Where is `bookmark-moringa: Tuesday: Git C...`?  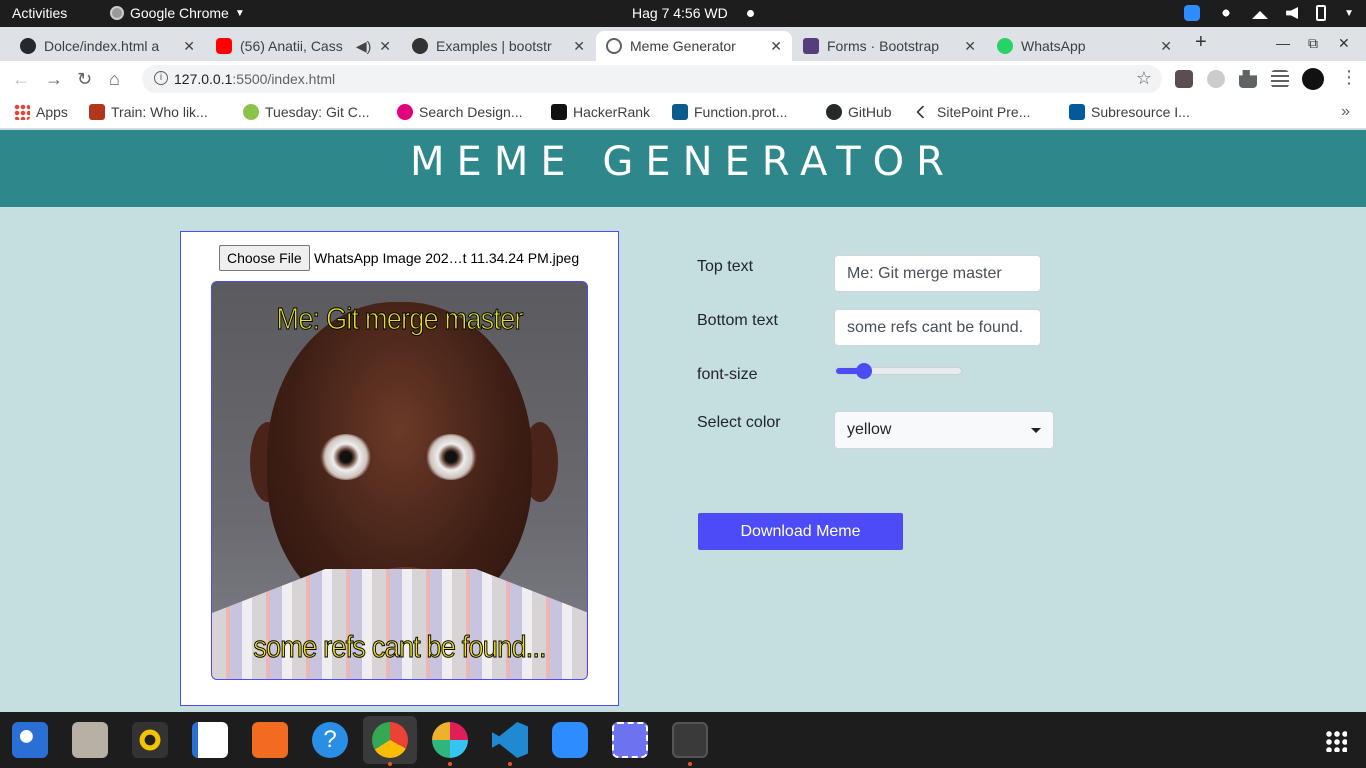
bookmark-moringa: Tuesday: Git C... is located at coordinates (306, 112).